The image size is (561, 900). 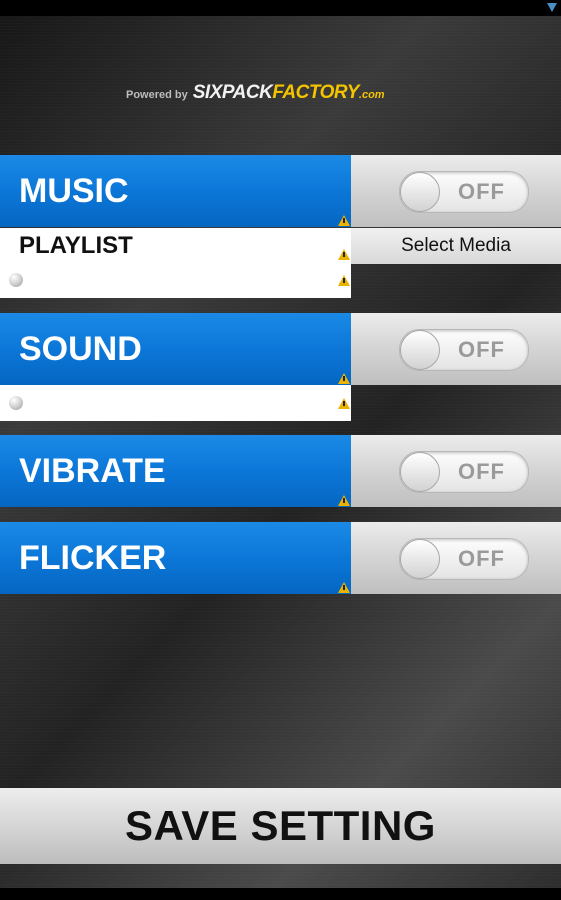 I want to click on vibrate-toggle: OFF, so click(x=464, y=472).